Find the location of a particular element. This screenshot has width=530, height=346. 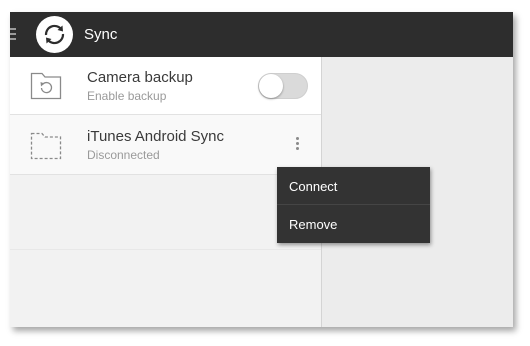

overflow-menu-icon is located at coordinates (297, 145).